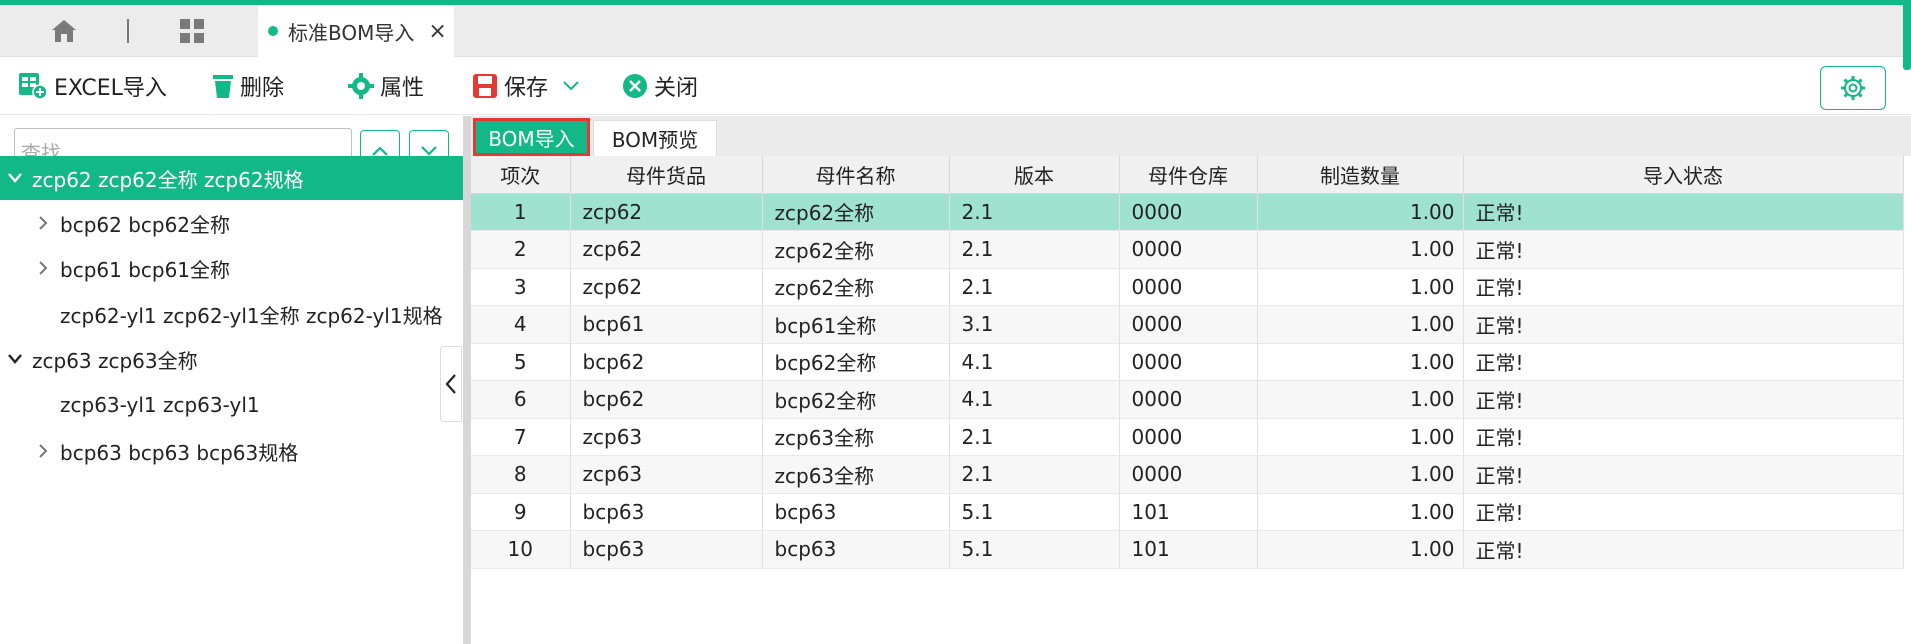 Image resolution: width=1911 pixels, height=644 pixels. Describe the element at coordinates (521, 549) in the screenshot. I see `table-cell: 10` at that location.